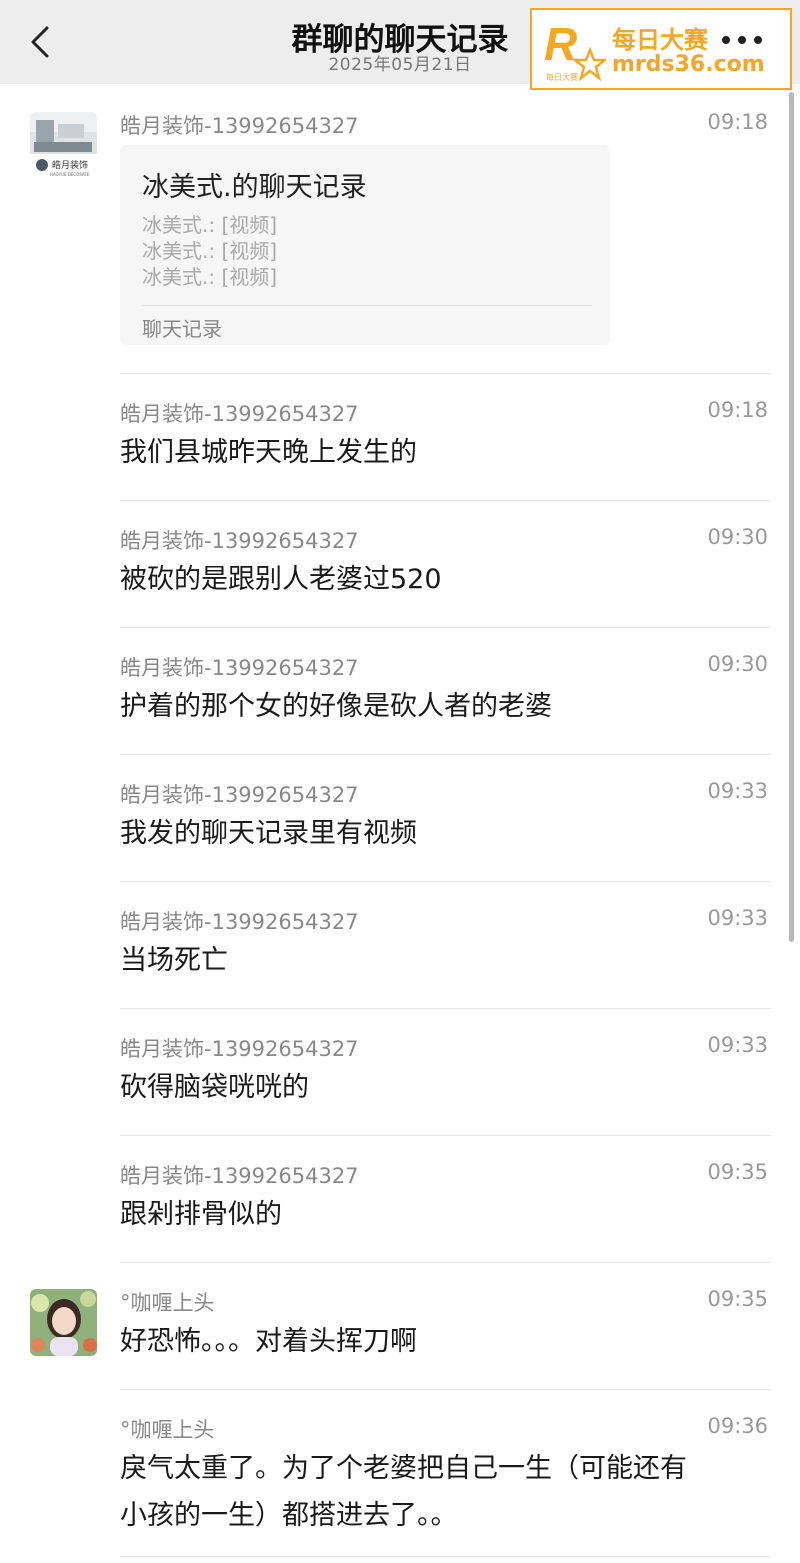 The image size is (800, 1563). I want to click on watermark-text-1: 每日大赛, so click(660, 40).